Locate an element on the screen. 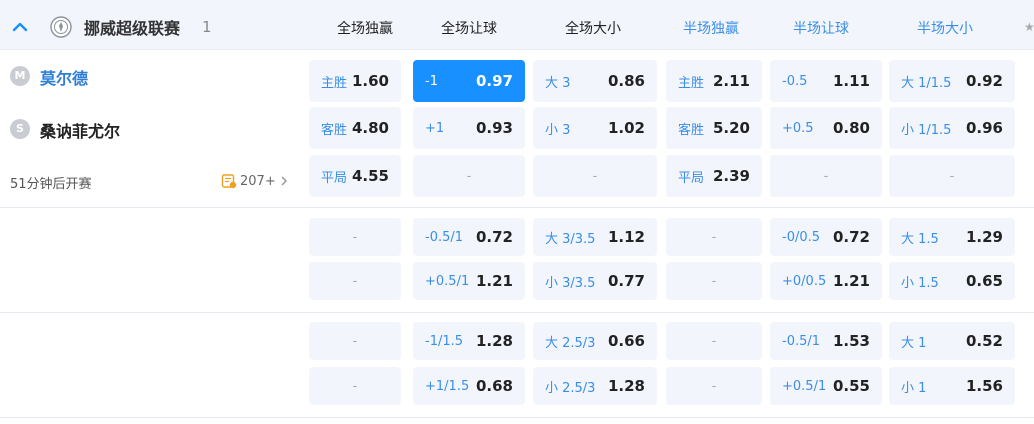 This screenshot has width=1034, height=424. odds-cell: 客胜 5.20 is located at coordinates (714, 128).